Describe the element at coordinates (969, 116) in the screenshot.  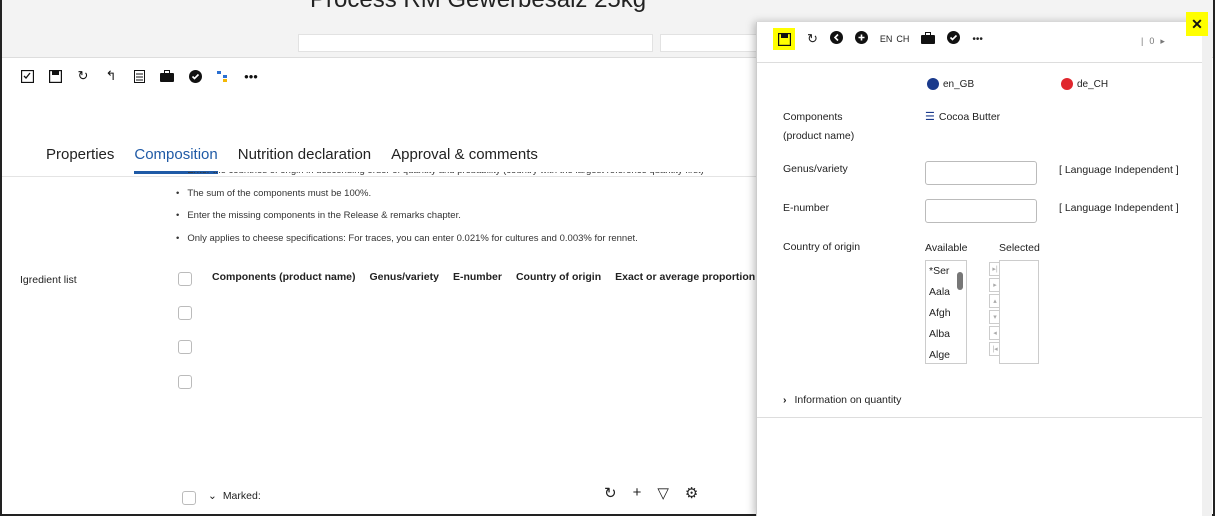
I see `component-name: Cocoa Butter` at that location.